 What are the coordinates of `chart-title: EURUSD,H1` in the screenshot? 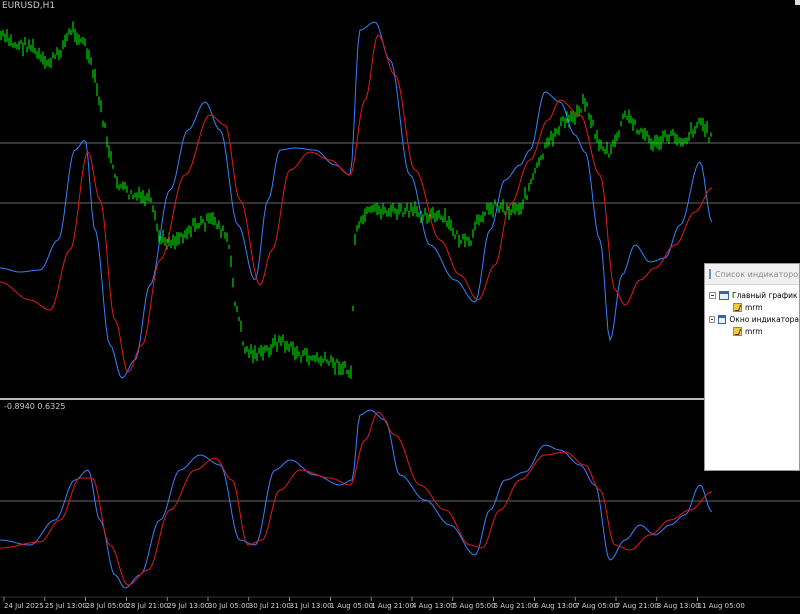 It's located at (29, 6).